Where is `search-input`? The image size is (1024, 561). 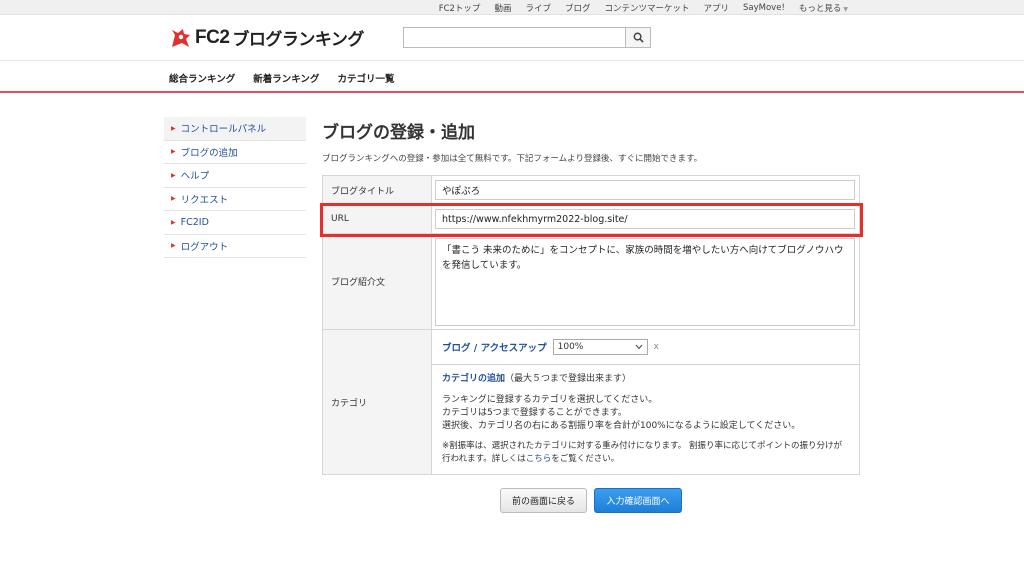 search-input is located at coordinates (514, 37).